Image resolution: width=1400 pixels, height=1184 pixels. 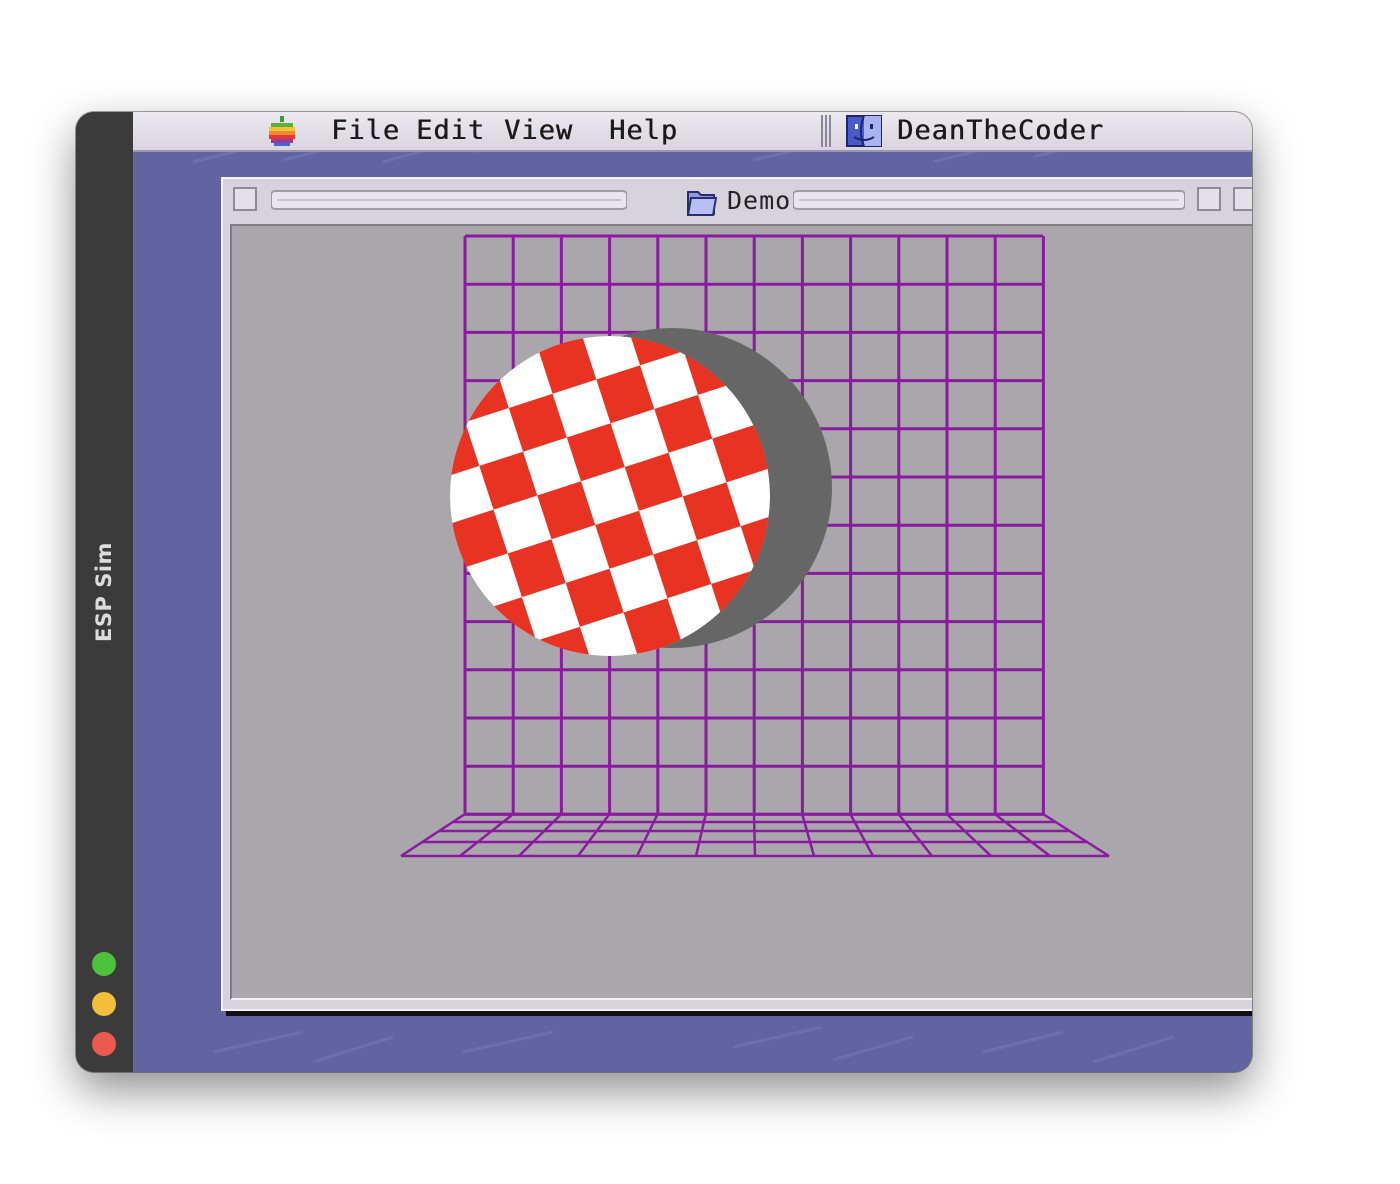 What do you see at coordinates (245, 199) in the screenshot?
I see `close-box-button` at bounding box center [245, 199].